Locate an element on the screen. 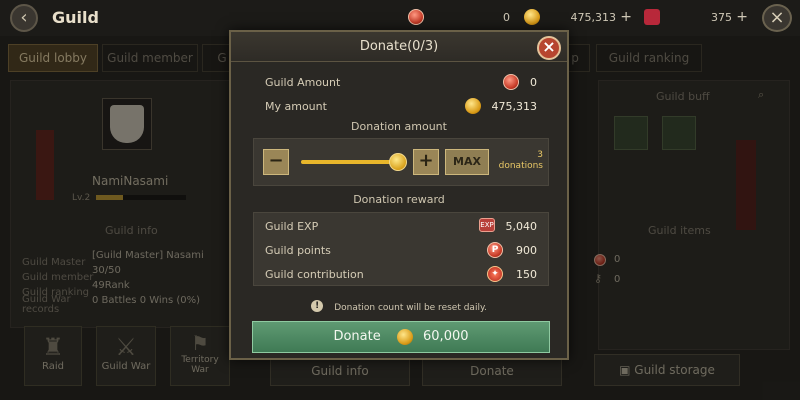 This screenshot has width=800, height=400. points-icon is located at coordinates (416, 17).